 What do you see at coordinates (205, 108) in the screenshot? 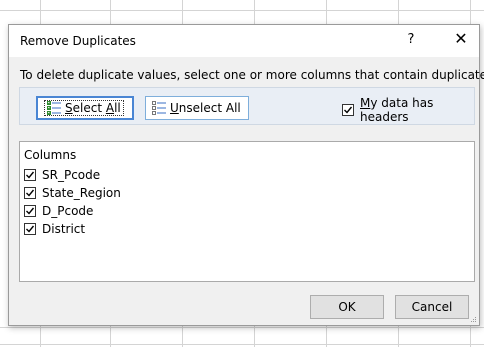
I see `unselect-all-label: Unselect All` at bounding box center [205, 108].